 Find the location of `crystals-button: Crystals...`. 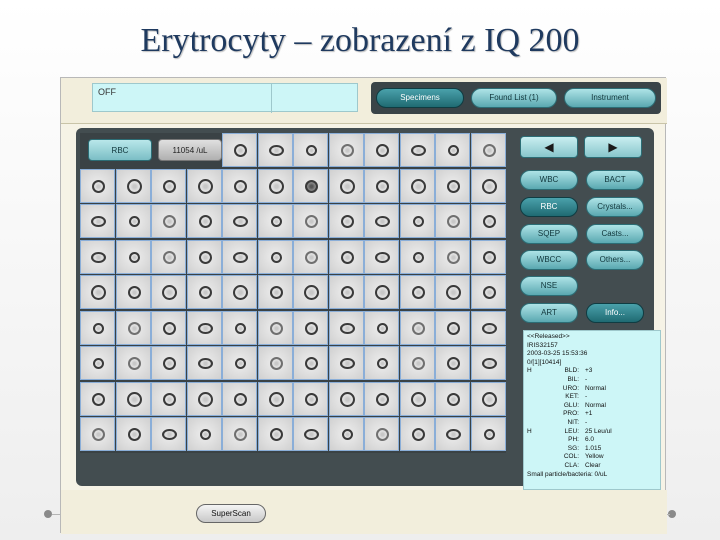

crystals-button: Crystals... is located at coordinates (615, 207).